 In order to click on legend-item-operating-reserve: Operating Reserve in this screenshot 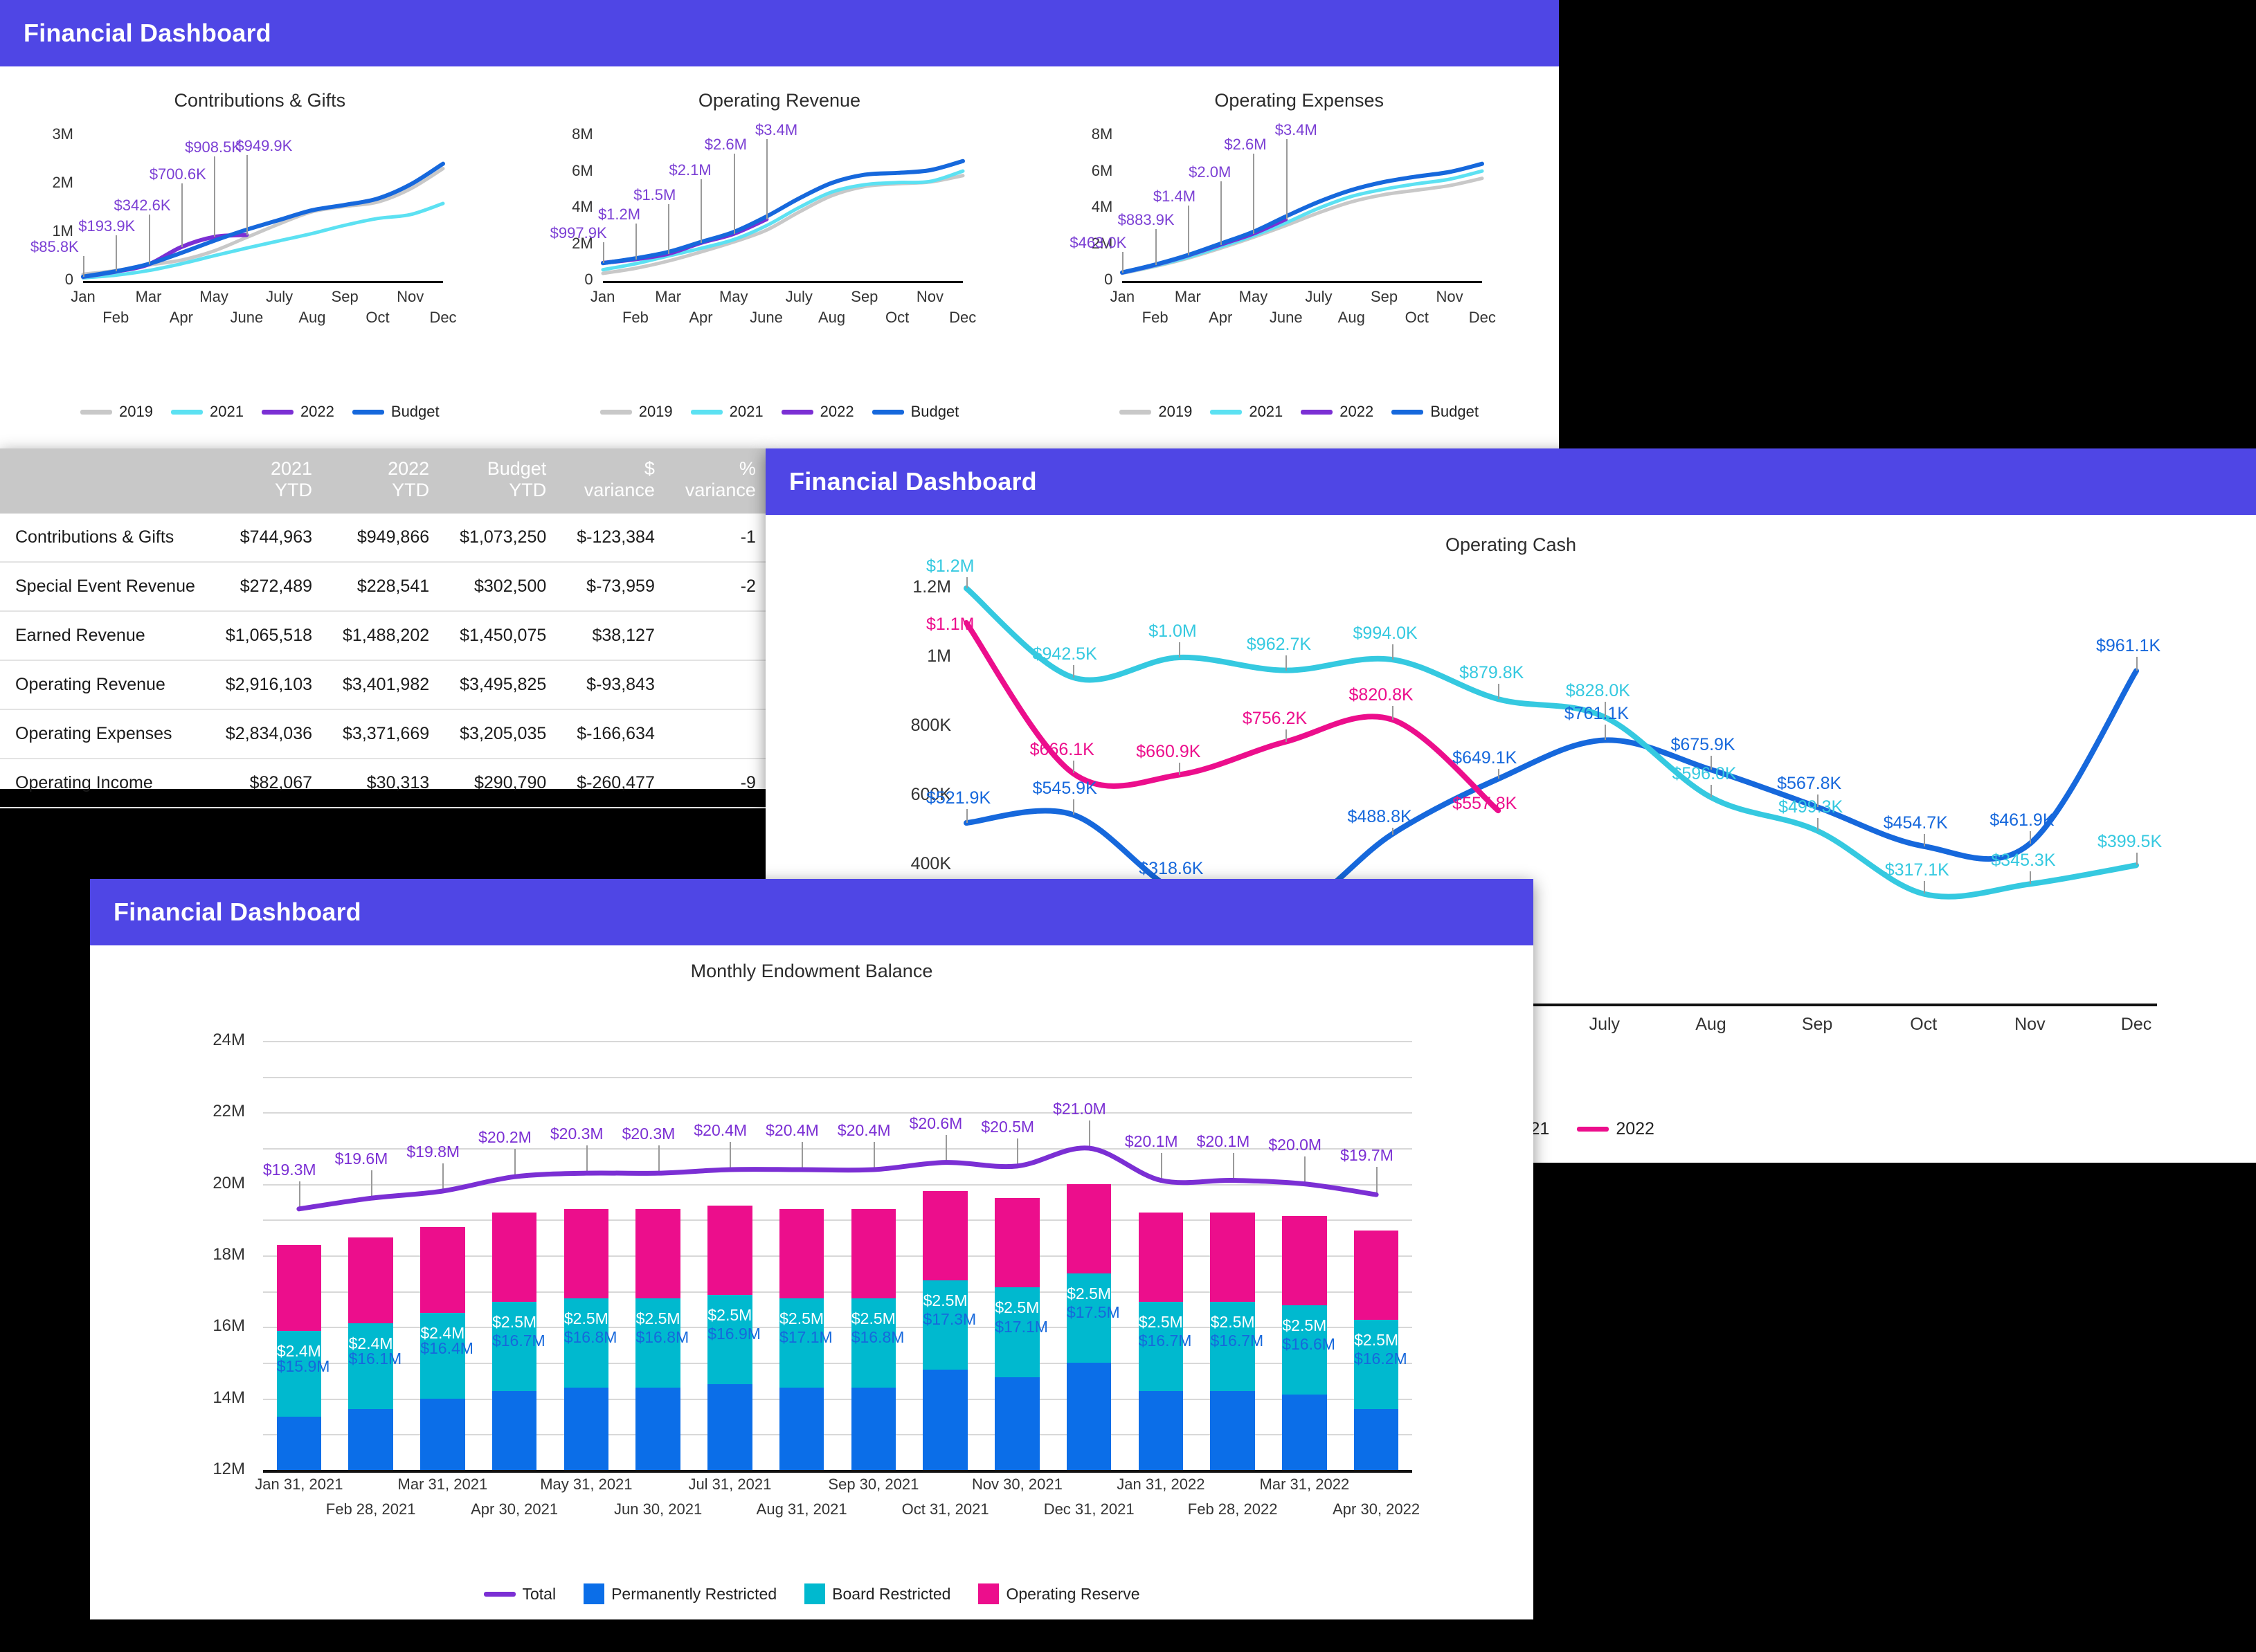, I will do `click(1059, 1594)`.